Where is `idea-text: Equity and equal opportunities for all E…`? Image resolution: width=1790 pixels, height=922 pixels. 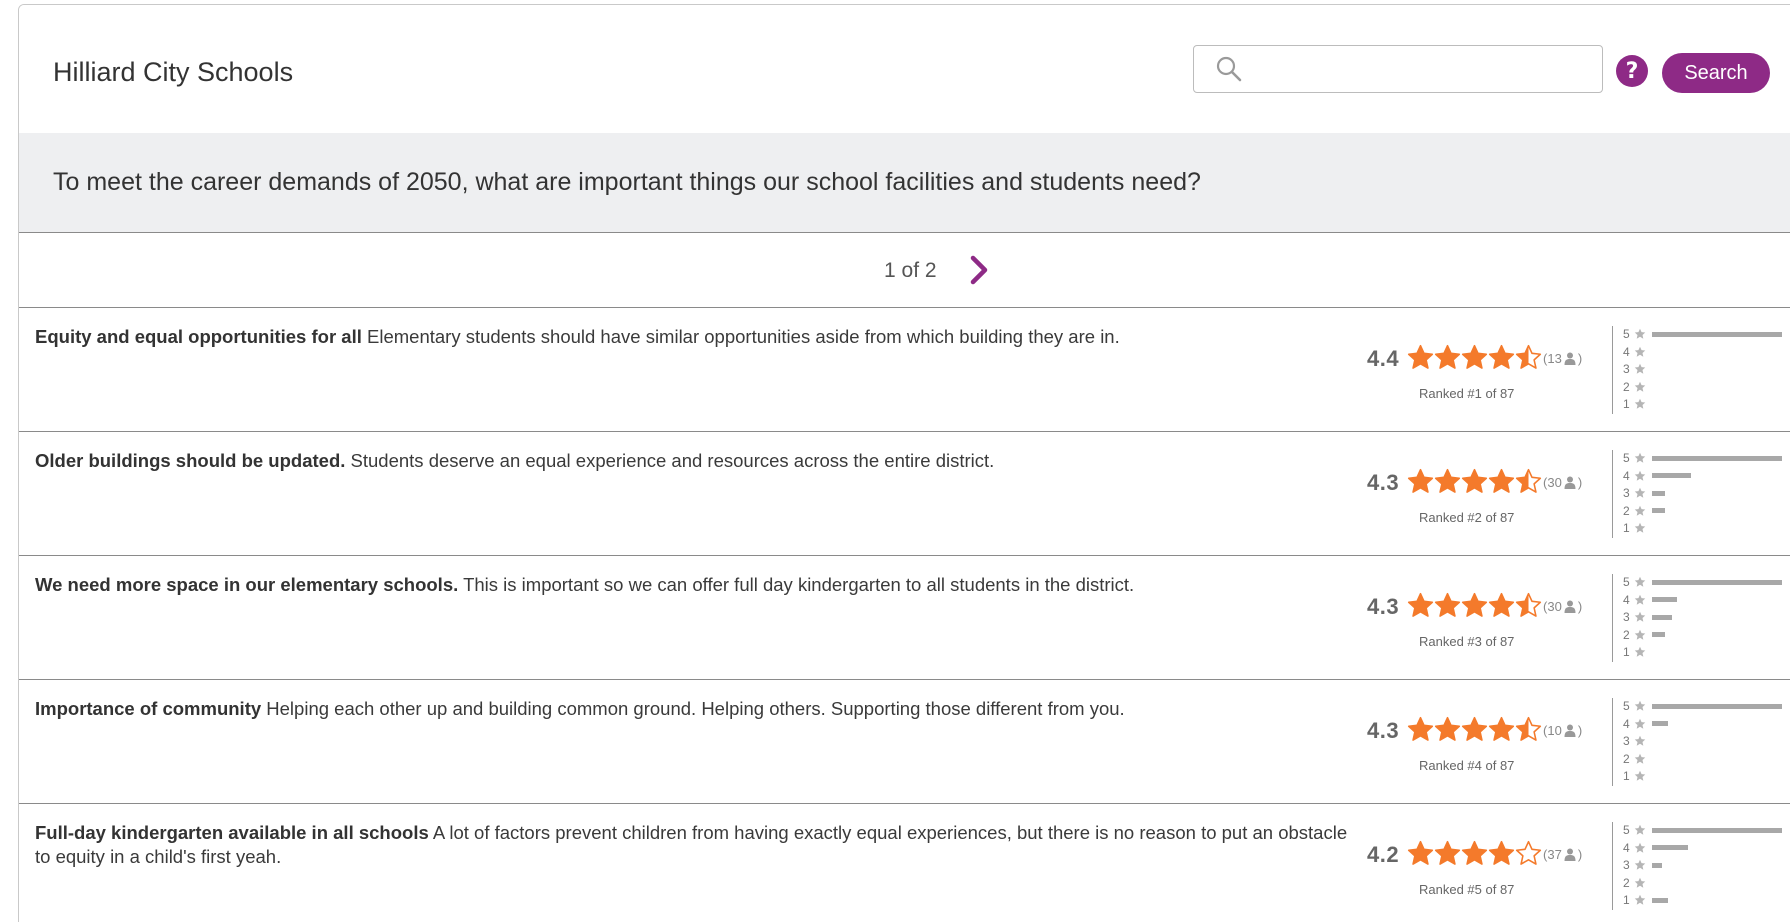
idea-text: Equity and equal opportunities for all E… is located at coordinates (697, 337).